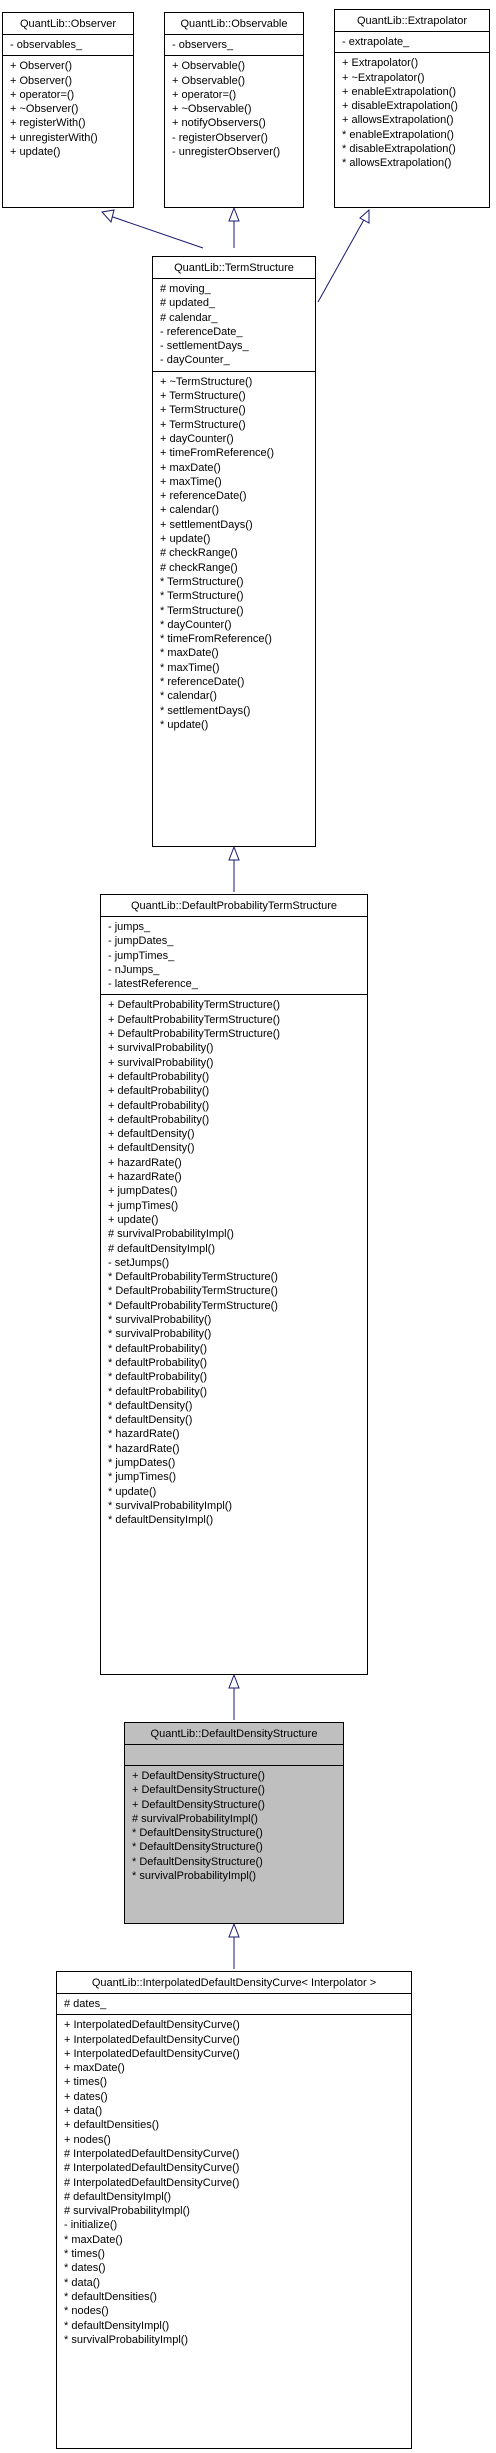 The height and width of the screenshot is (2453, 496). Describe the element at coordinates (87, 2139) in the screenshot. I see `method: + nodes()` at that location.